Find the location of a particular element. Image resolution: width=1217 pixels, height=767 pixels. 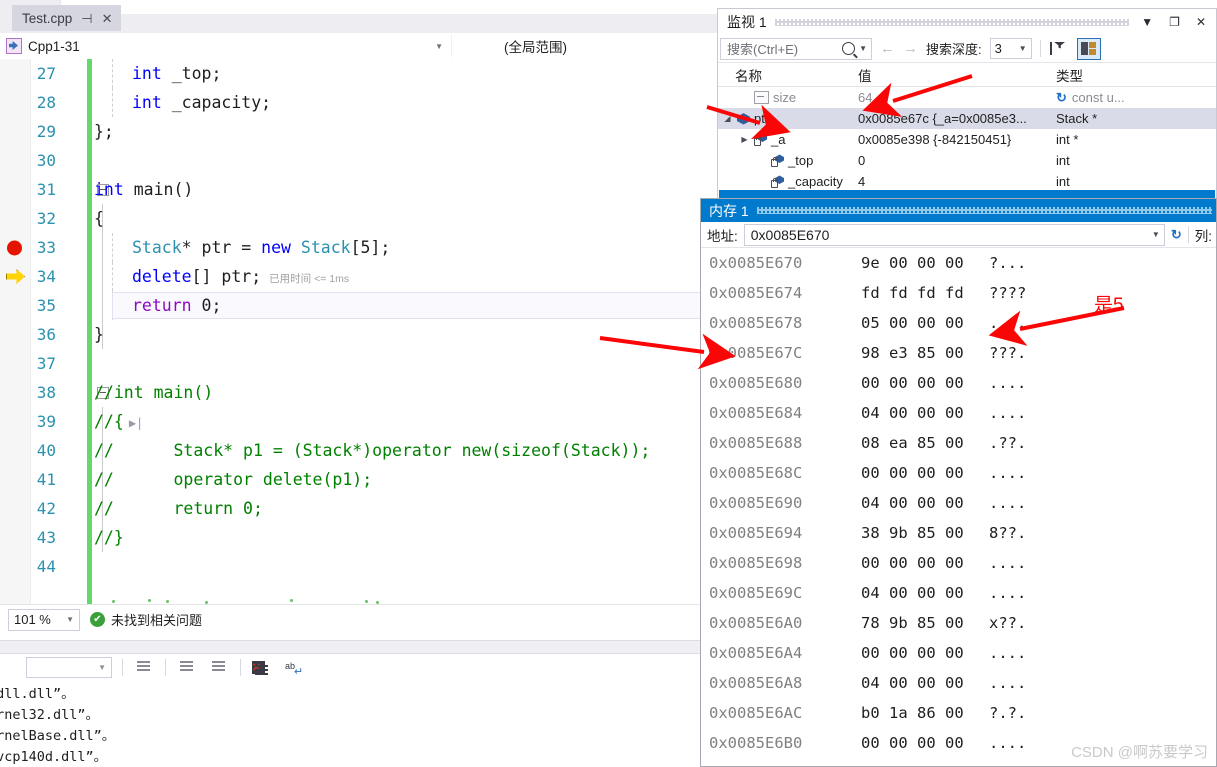

watch-window-titlebar: 监视 1 ▼ ❐ ✕ is located at coordinates (967, 22).